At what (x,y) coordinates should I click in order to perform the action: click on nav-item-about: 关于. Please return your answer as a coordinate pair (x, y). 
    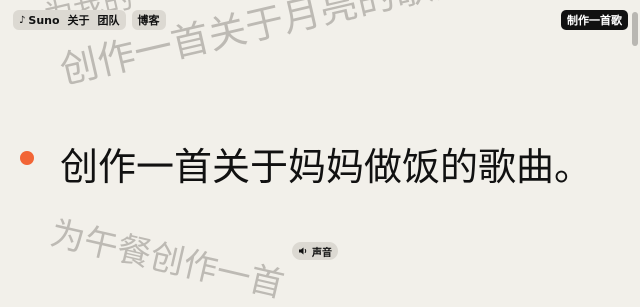
    Looking at the image, I should click on (79, 20).